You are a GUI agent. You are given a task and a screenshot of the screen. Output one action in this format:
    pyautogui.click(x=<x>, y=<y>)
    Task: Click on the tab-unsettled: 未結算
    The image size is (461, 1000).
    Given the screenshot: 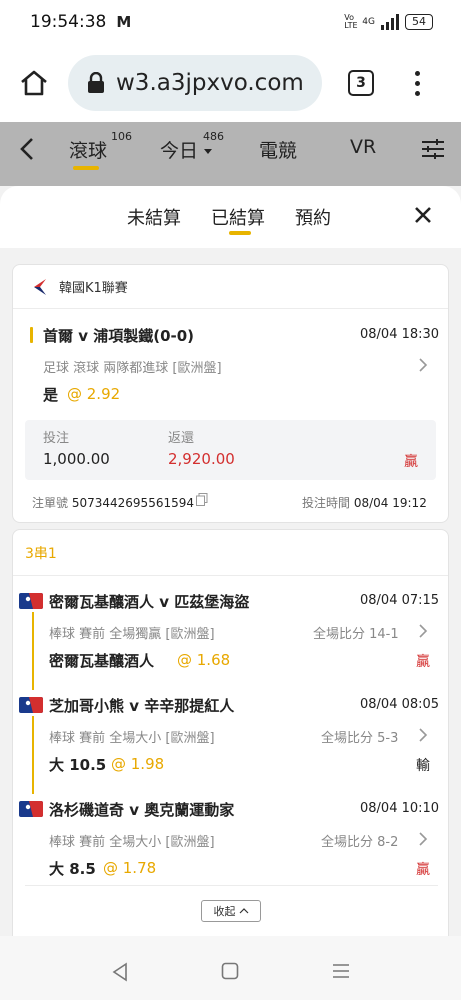 What is the action you would take?
    pyautogui.click(x=154, y=217)
    